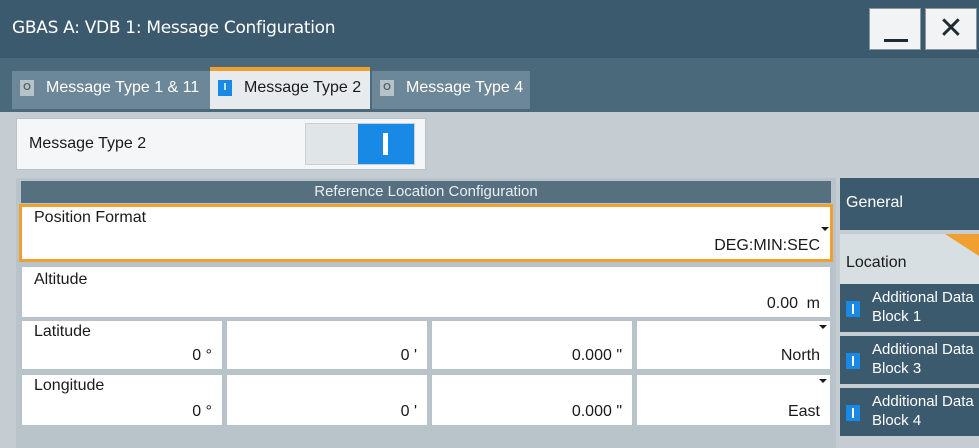 The image size is (979, 448). I want to click on altitude-field: Altitude 0.00 m, so click(426, 292).